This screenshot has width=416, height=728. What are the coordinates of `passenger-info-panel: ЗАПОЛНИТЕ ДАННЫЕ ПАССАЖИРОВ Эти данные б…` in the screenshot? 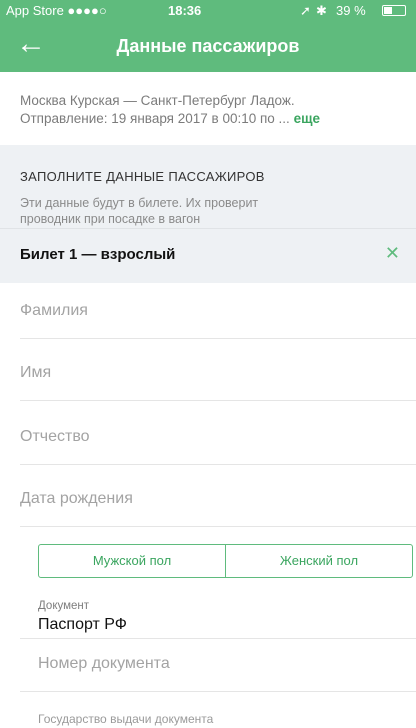 It's located at (208, 186).